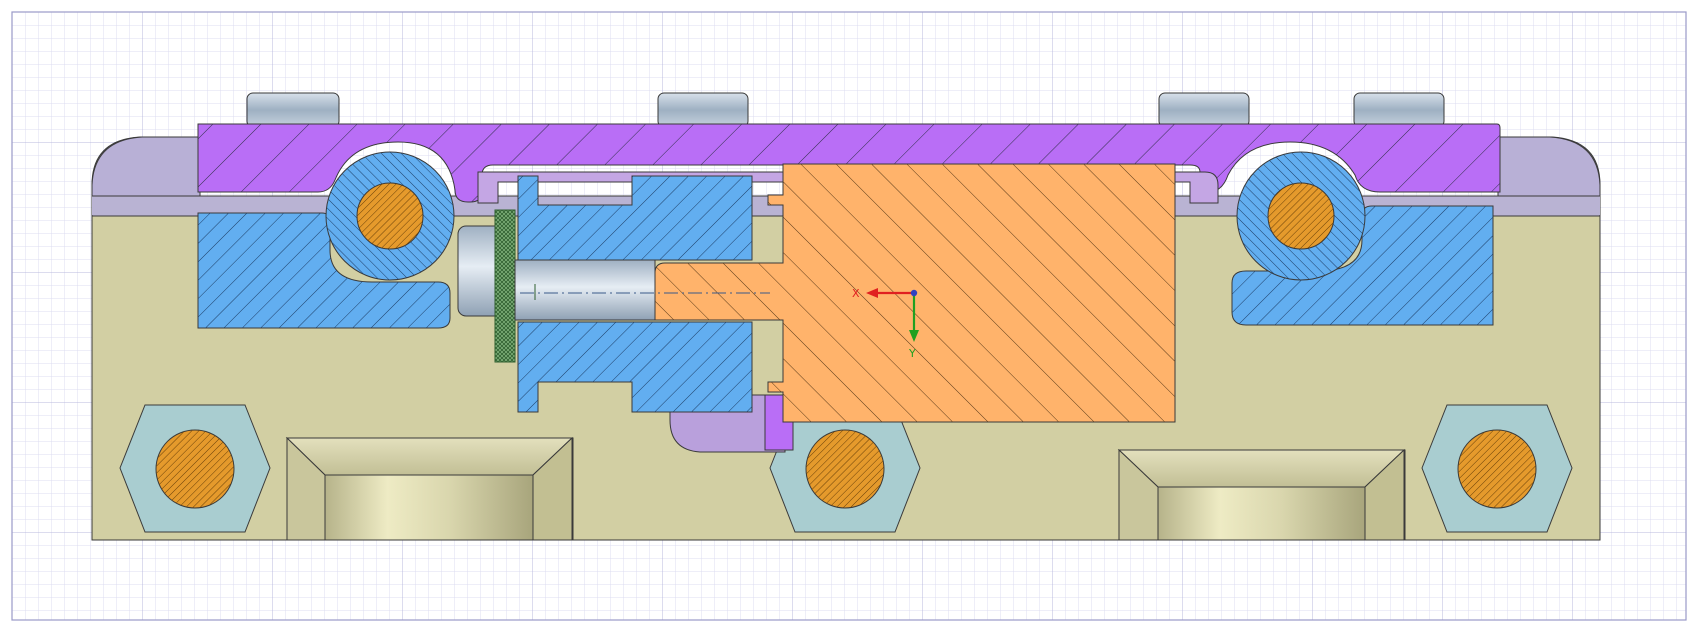 The width and height of the screenshot is (1698, 632). What do you see at coordinates (390, 216) in the screenshot?
I see `pivot-ring-left` at bounding box center [390, 216].